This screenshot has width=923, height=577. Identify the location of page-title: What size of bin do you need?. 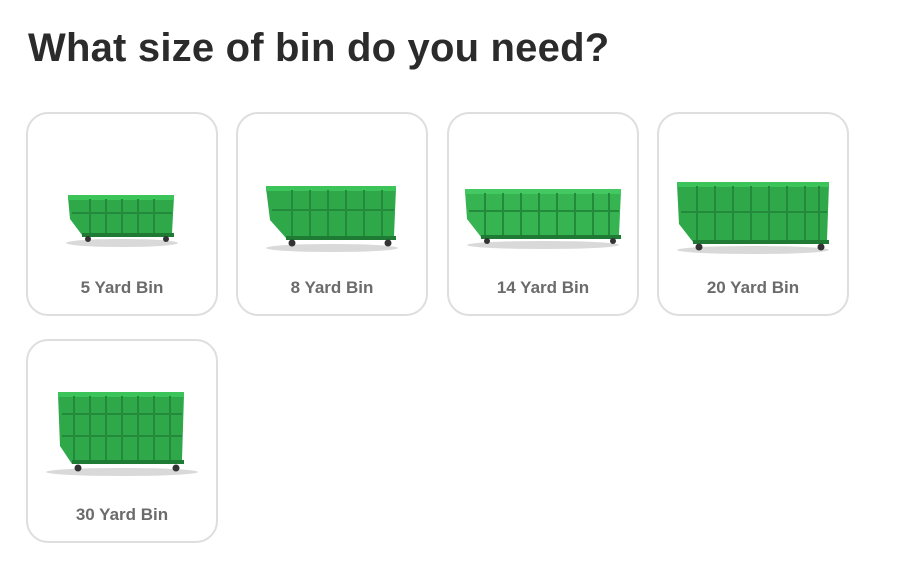
(319, 48).